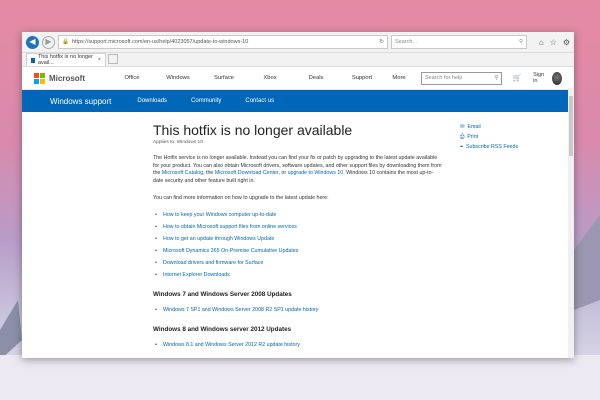  What do you see at coordinates (362, 78) in the screenshot?
I see `nav-support: Support` at bounding box center [362, 78].